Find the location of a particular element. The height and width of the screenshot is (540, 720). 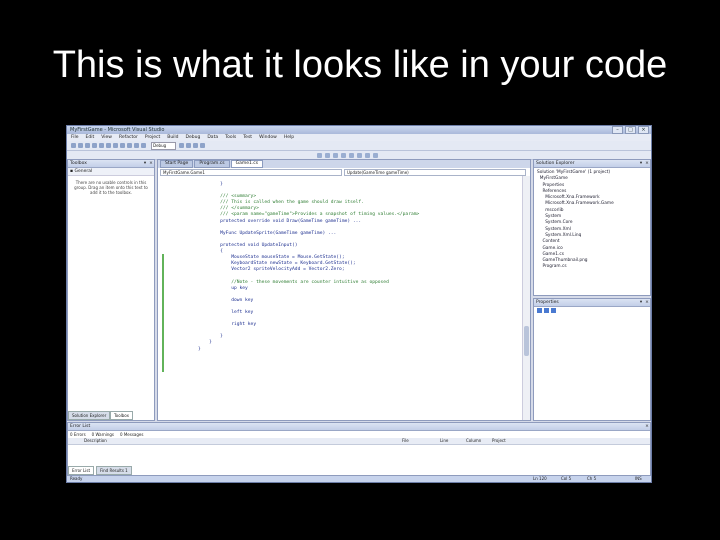

indent-icon is located at coordinates (319, 155).